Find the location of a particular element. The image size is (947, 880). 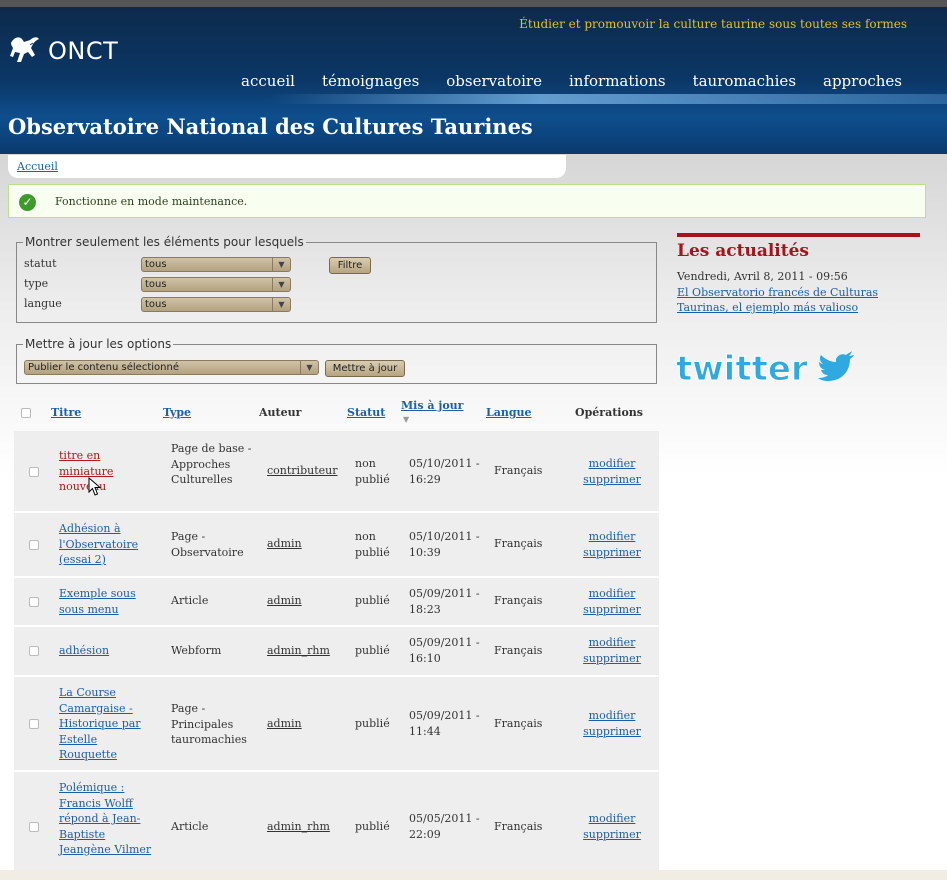

column-title-header: Titre is located at coordinates (66, 412).